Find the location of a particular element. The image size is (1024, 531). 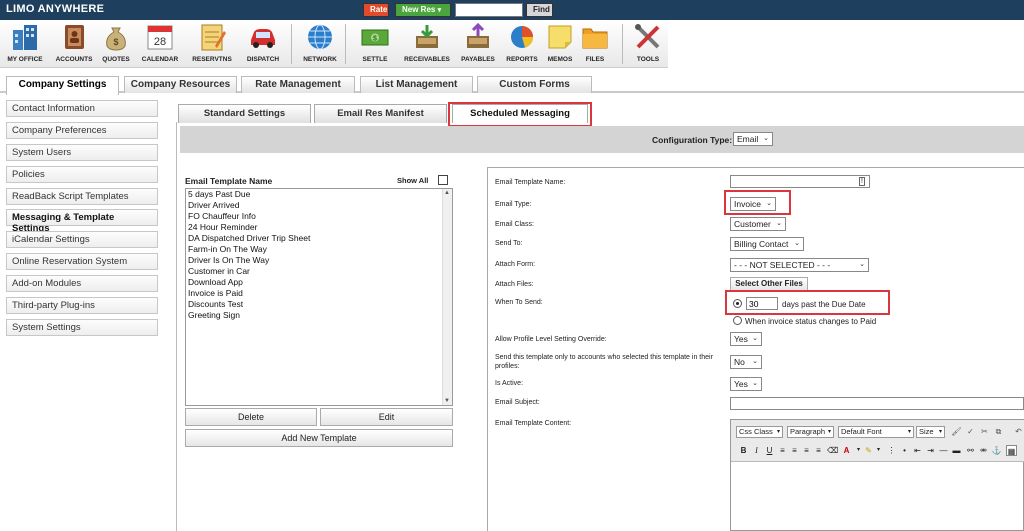

edit-button: Edit is located at coordinates (386, 417).